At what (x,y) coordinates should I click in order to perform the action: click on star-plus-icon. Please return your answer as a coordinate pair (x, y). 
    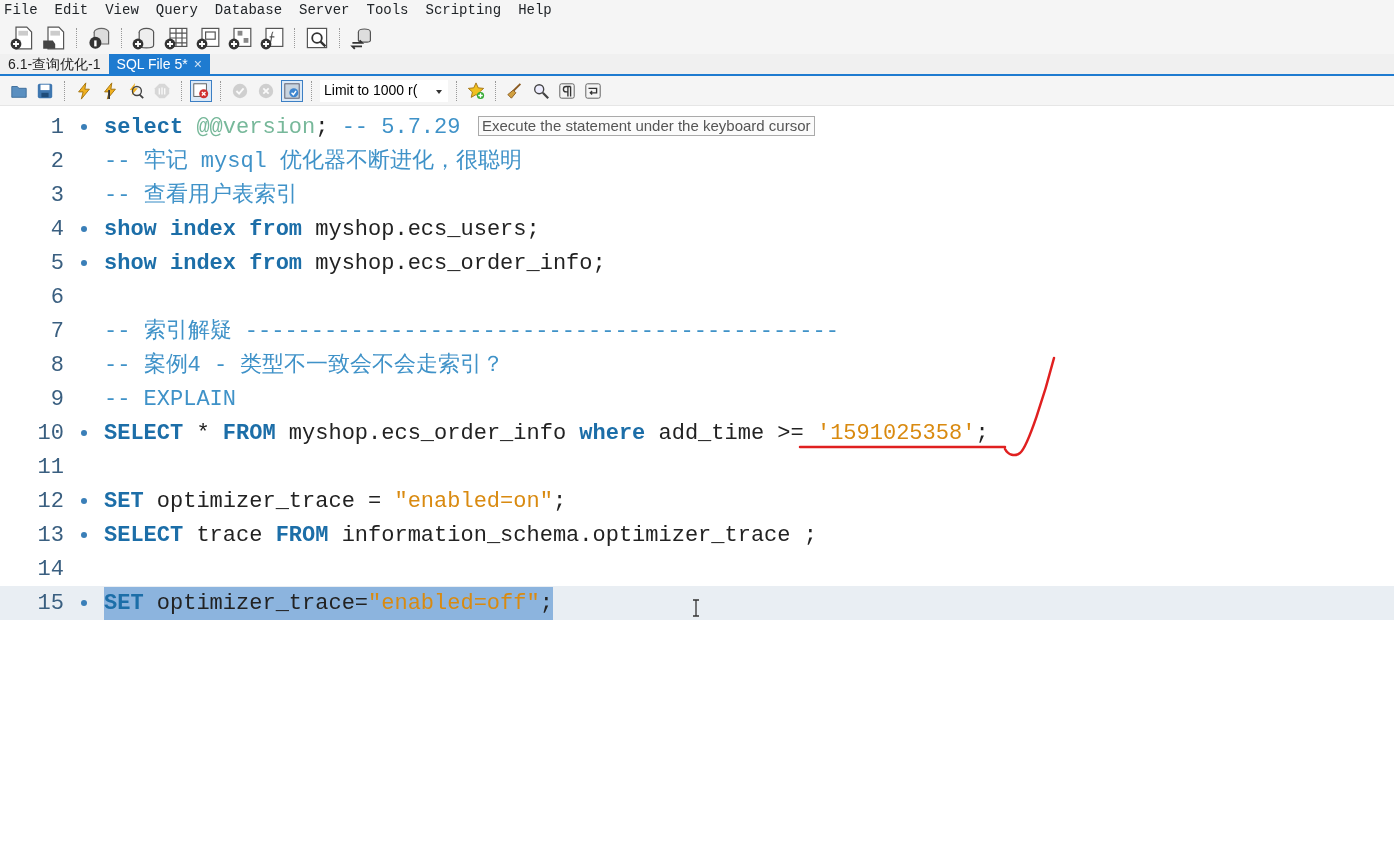
    Looking at the image, I should click on (476, 90).